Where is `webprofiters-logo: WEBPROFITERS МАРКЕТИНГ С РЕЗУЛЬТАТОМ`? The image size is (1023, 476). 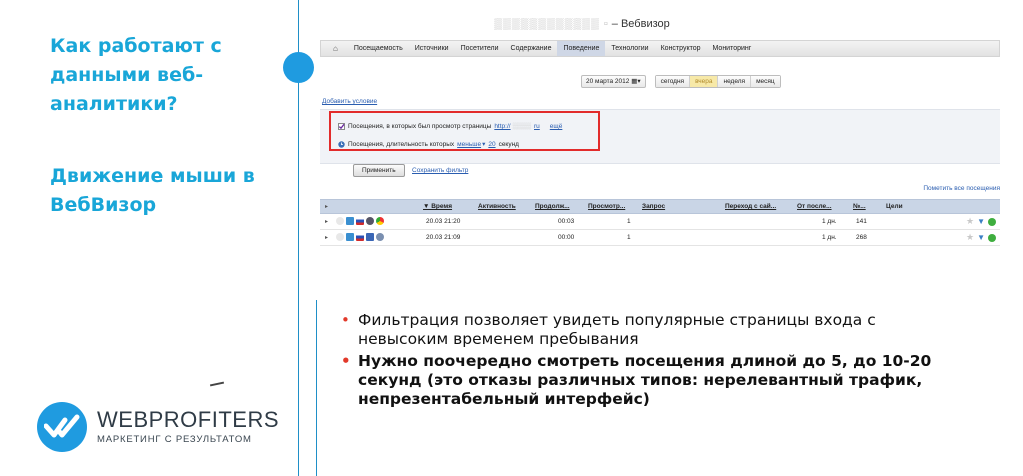
webprofiters-logo: WEBPROFITERS МАРКЕТИНГ С РЕЗУЛЬТАТОМ is located at coordinates (158, 427).